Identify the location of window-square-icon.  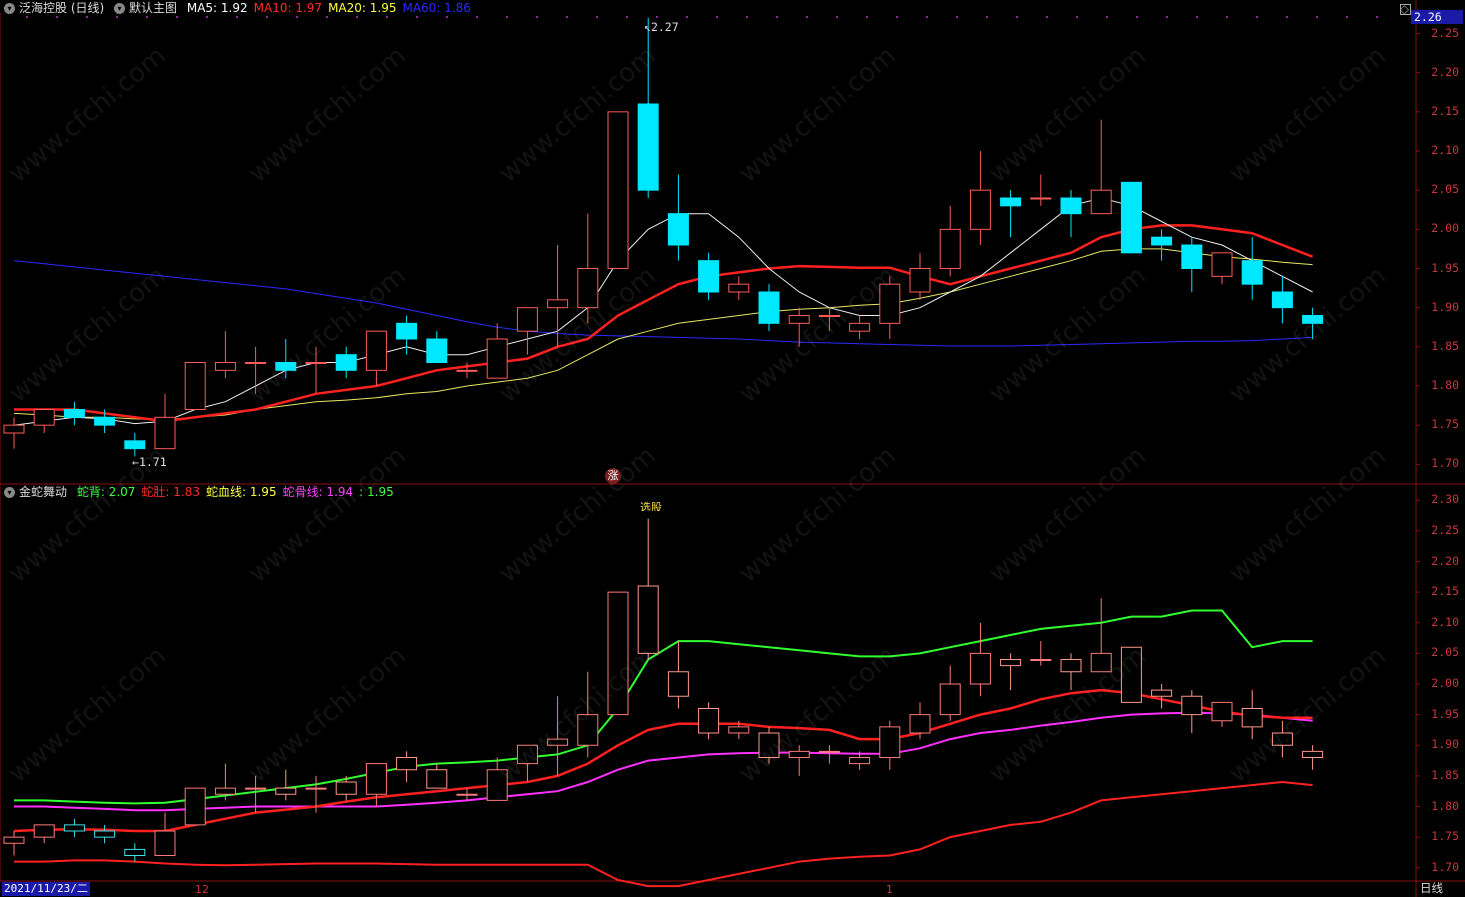
(1405, 9).